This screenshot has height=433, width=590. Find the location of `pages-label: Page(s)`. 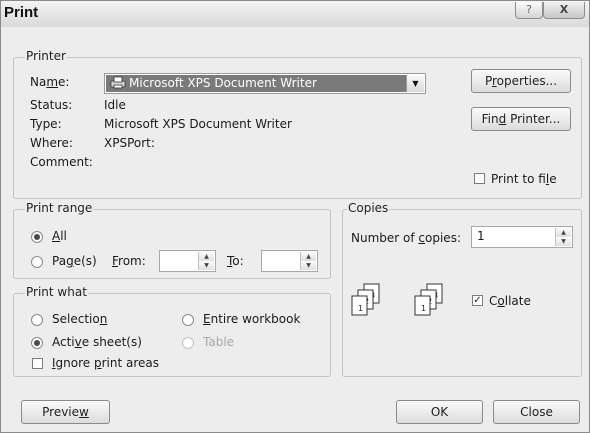

pages-label: Page(s) is located at coordinates (74, 261).